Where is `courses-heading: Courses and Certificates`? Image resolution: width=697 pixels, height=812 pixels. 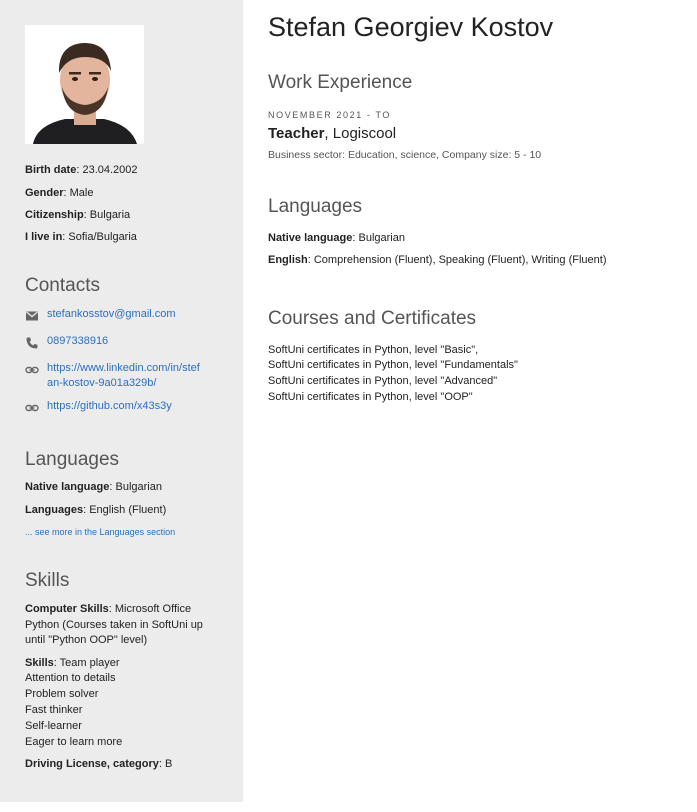
courses-heading: Courses and Certificates is located at coordinates (372, 318).